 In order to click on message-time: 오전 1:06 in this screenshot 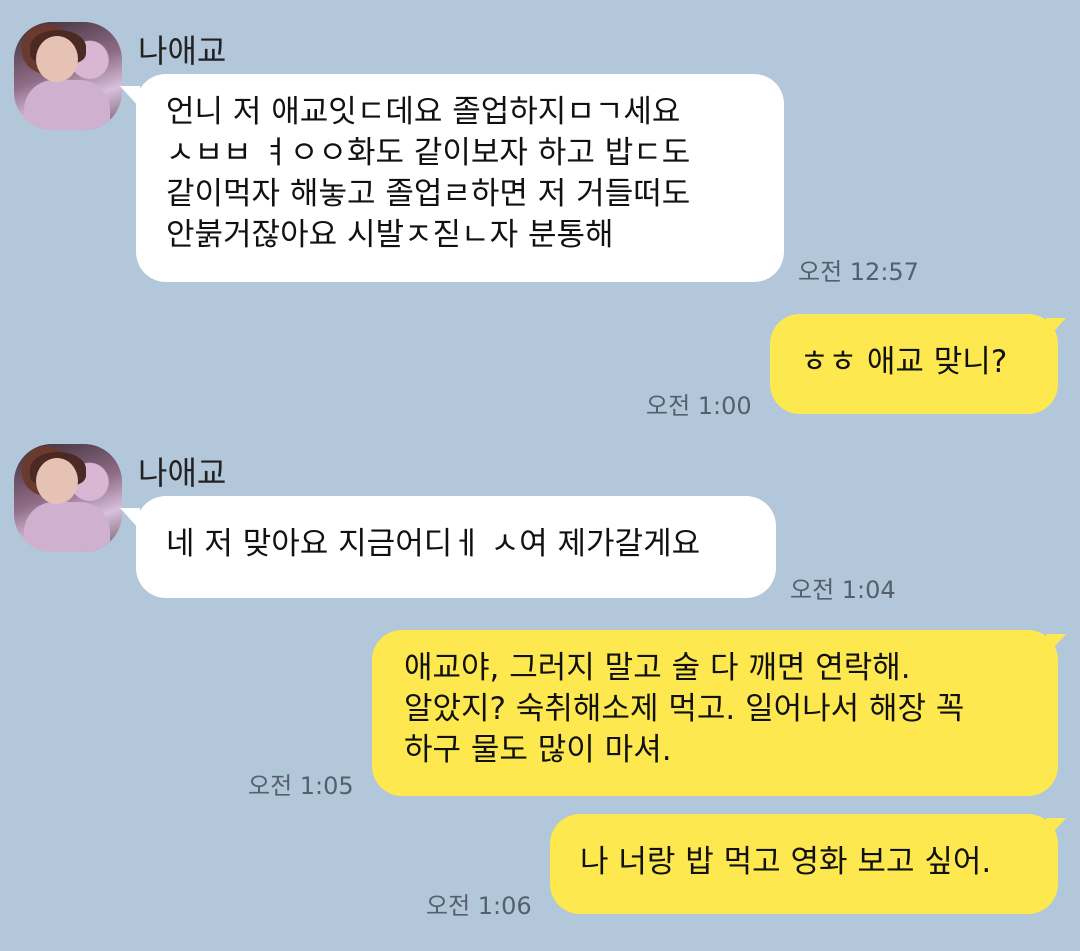, I will do `click(479, 906)`.